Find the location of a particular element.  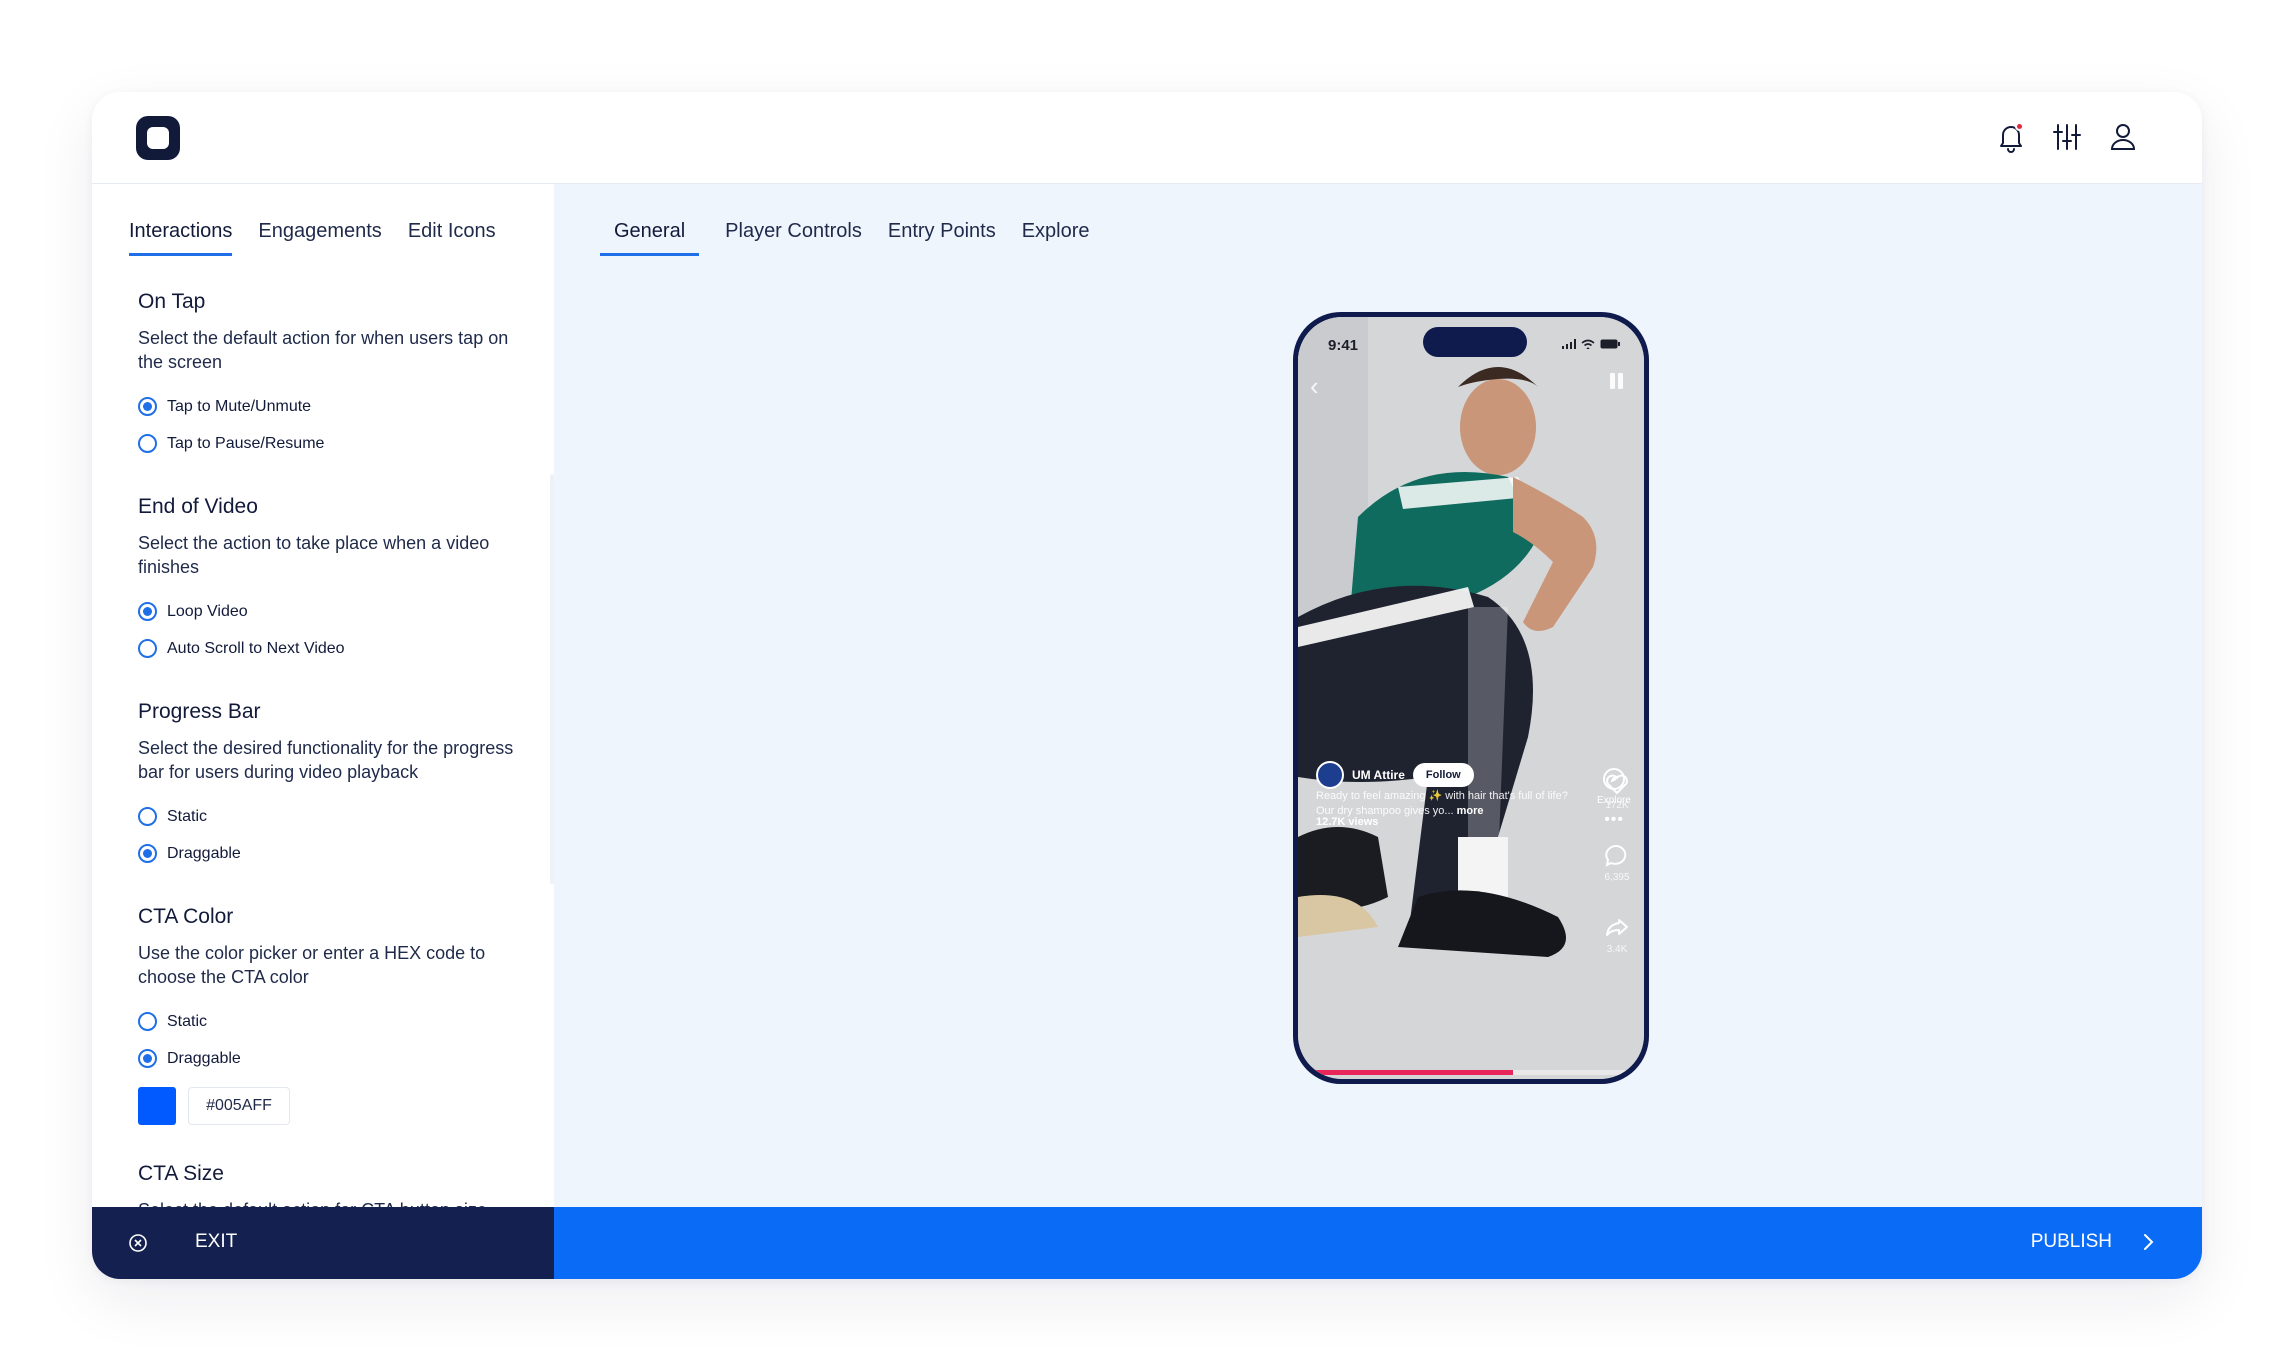

comment-icon is located at coordinates (1616, 855).